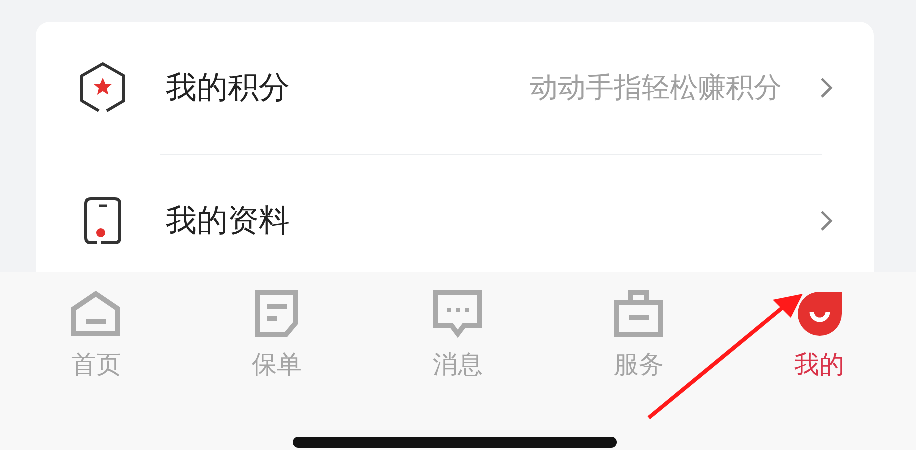 The width and height of the screenshot is (916, 450). What do you see at coordinates (639, 361) in the screenshot?
I see `tab: 服务` at bounding box center [639, 361].